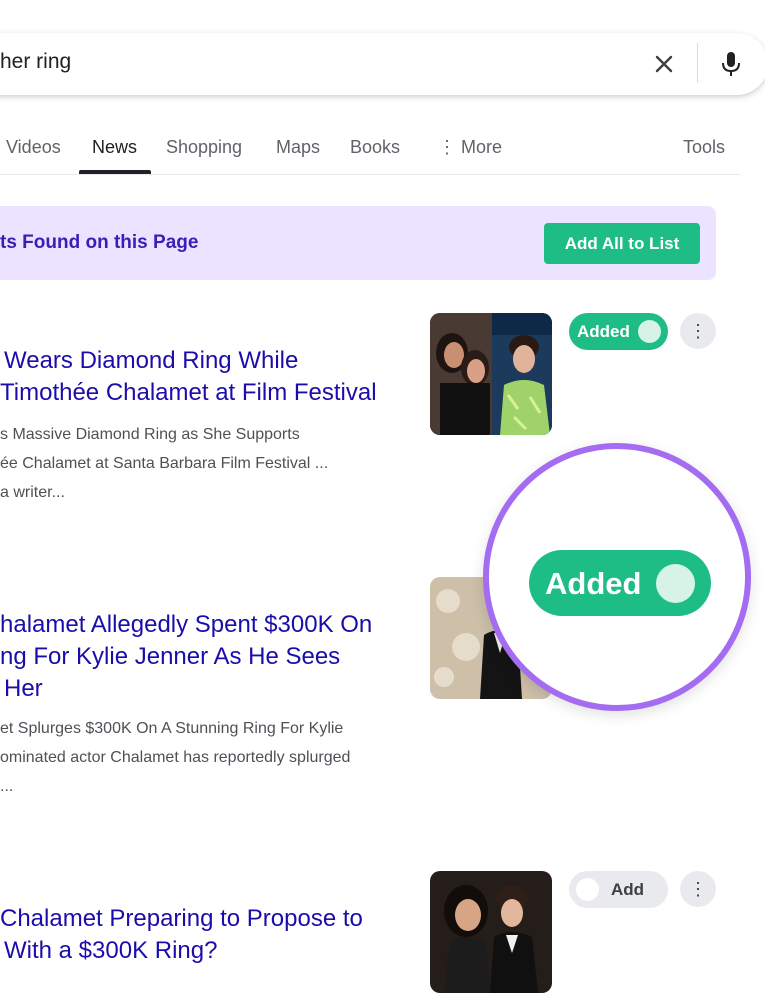 The width and height of the screenshot is (765, 993). What do you see at coordinates (622, 243) in the screenshot?
I see `add-all-to-list-button: Add All to List` at bounding box center [622, 243].